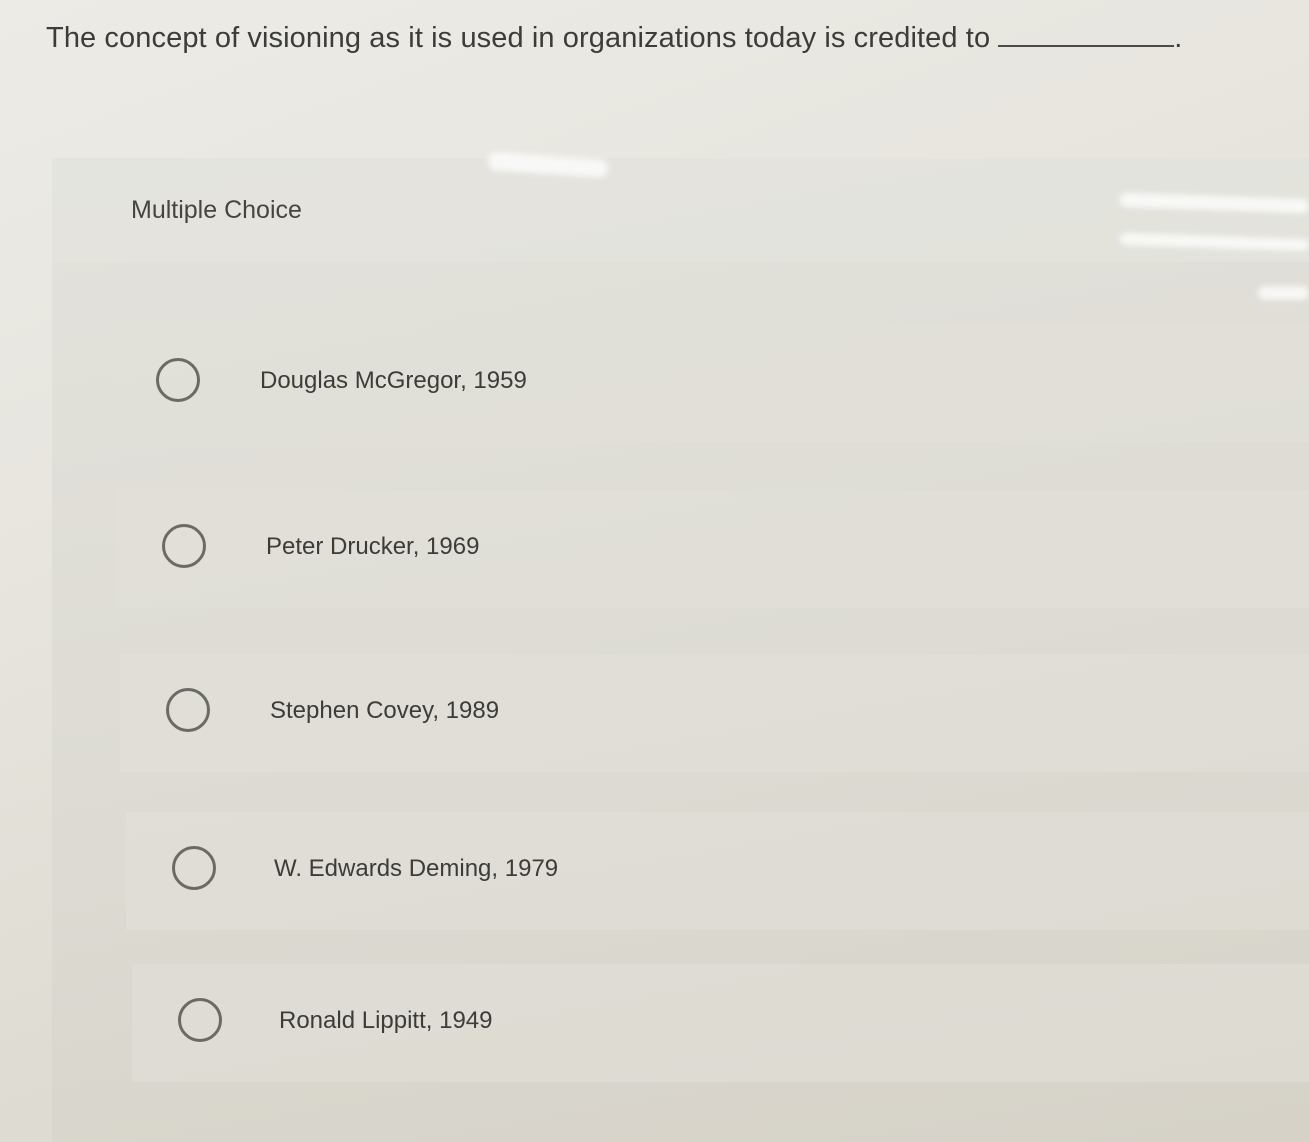 The width and height of the screenshot is (1309, 1142). I want to click on panel-header: Multiple Choice, so click(680, 210).